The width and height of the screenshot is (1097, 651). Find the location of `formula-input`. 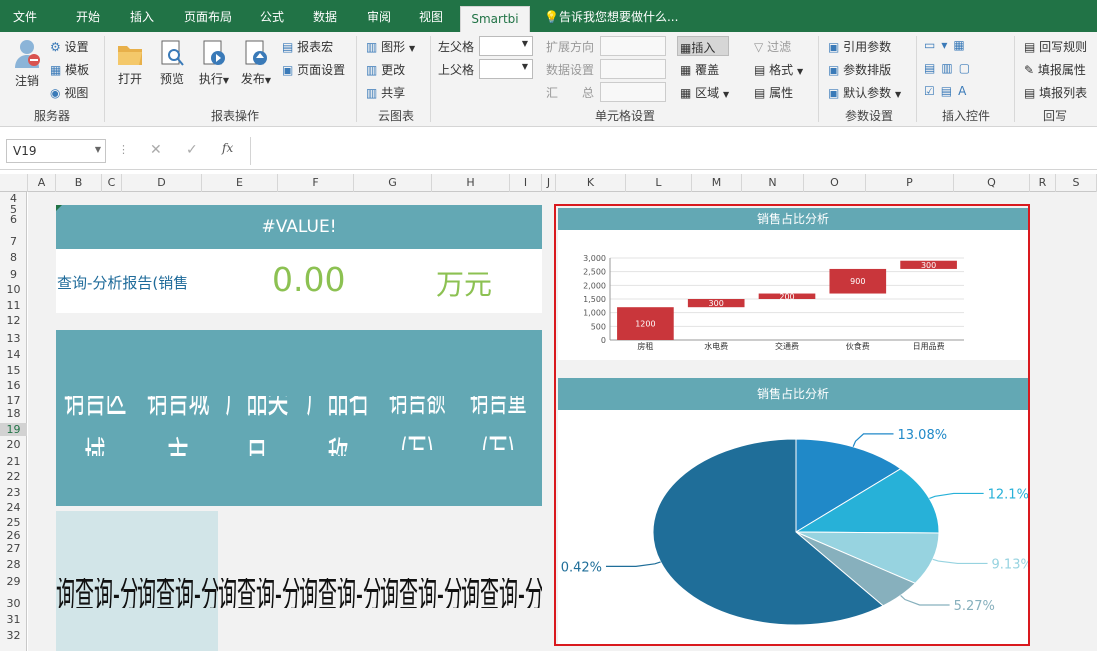

formula-input is located at coordinates (673, 151).